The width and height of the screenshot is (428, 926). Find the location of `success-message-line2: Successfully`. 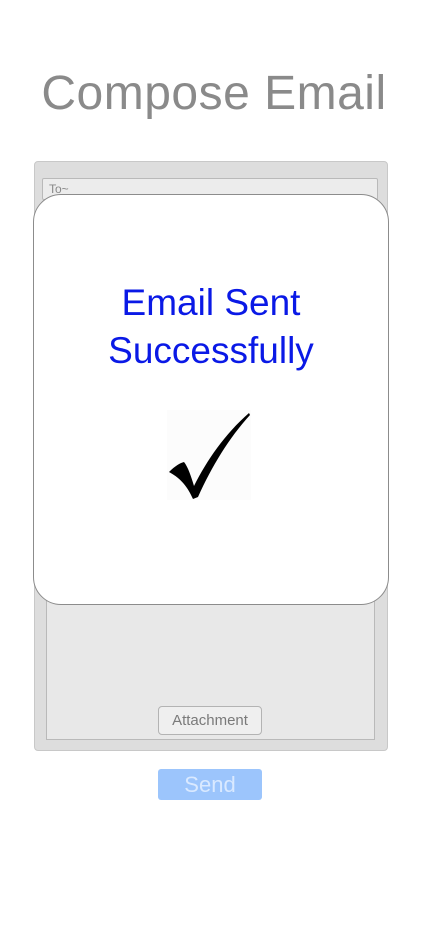

success-message-line2: Successfully is located at coordinates (211, 350).